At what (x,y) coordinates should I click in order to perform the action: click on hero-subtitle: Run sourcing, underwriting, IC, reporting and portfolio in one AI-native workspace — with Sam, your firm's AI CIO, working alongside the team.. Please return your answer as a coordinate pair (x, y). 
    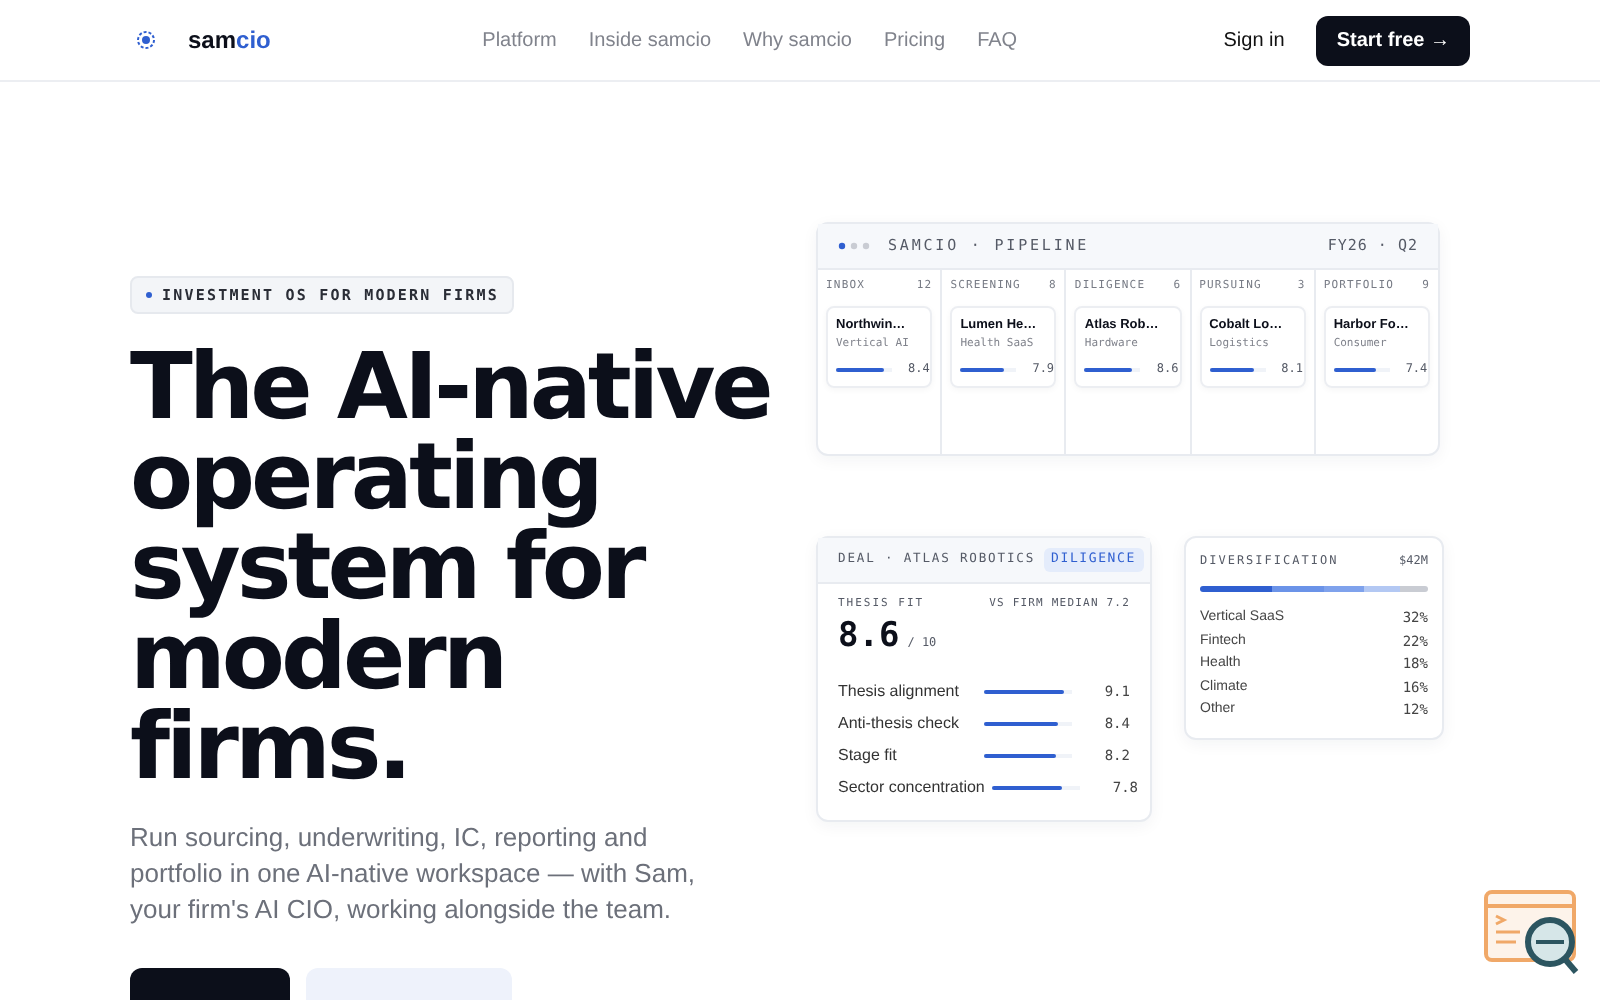
    Looking at the image, I should click on (414, 874).